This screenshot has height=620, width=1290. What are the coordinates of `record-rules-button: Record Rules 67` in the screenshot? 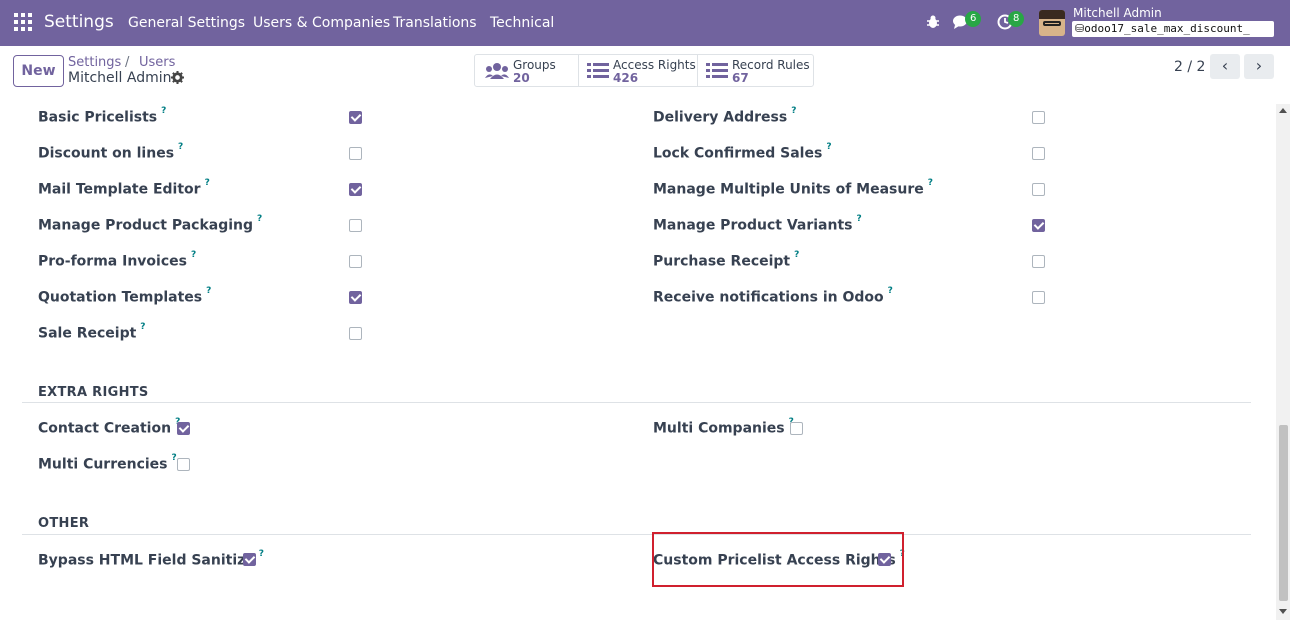 It's located at (756, 70).